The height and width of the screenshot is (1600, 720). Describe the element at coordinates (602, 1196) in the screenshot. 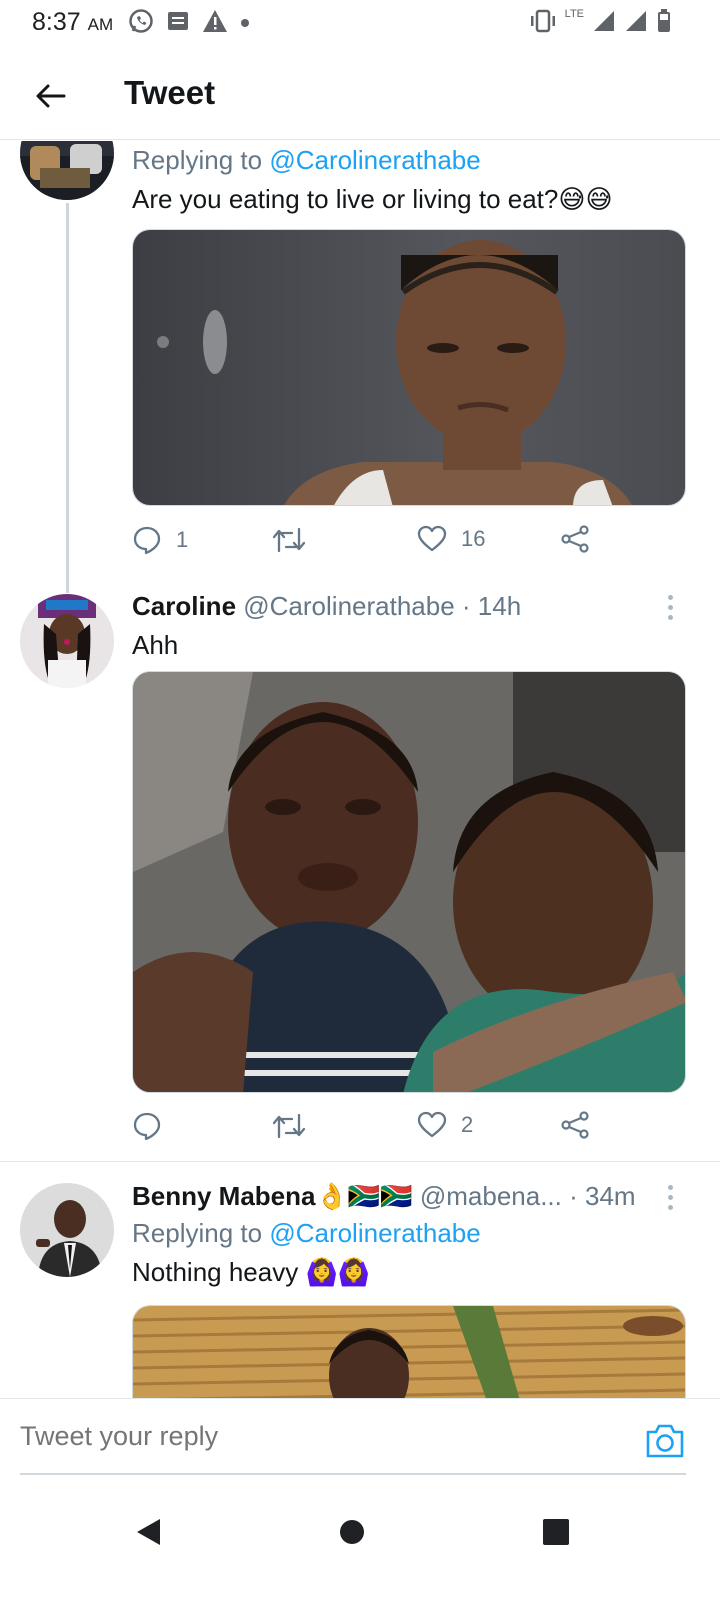

I see `tweet-time: · 34m` at that location.